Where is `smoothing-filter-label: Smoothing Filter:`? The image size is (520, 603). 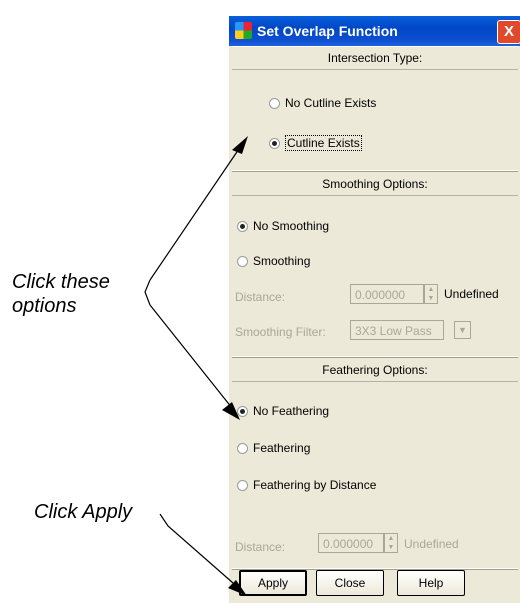 smoothing-filter-label: Smoothing Filter: is located at coordinates (280, 332).